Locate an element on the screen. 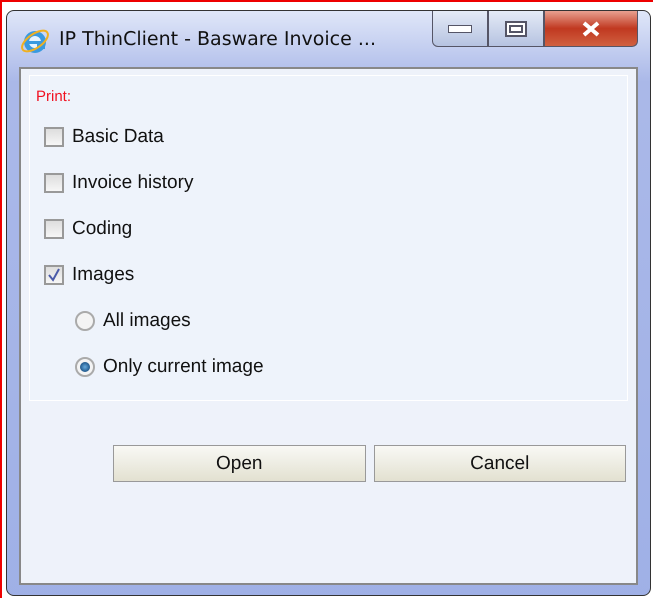 This screenshot has width=653, height=598. minimize-button is located at coordinates (460, 29).